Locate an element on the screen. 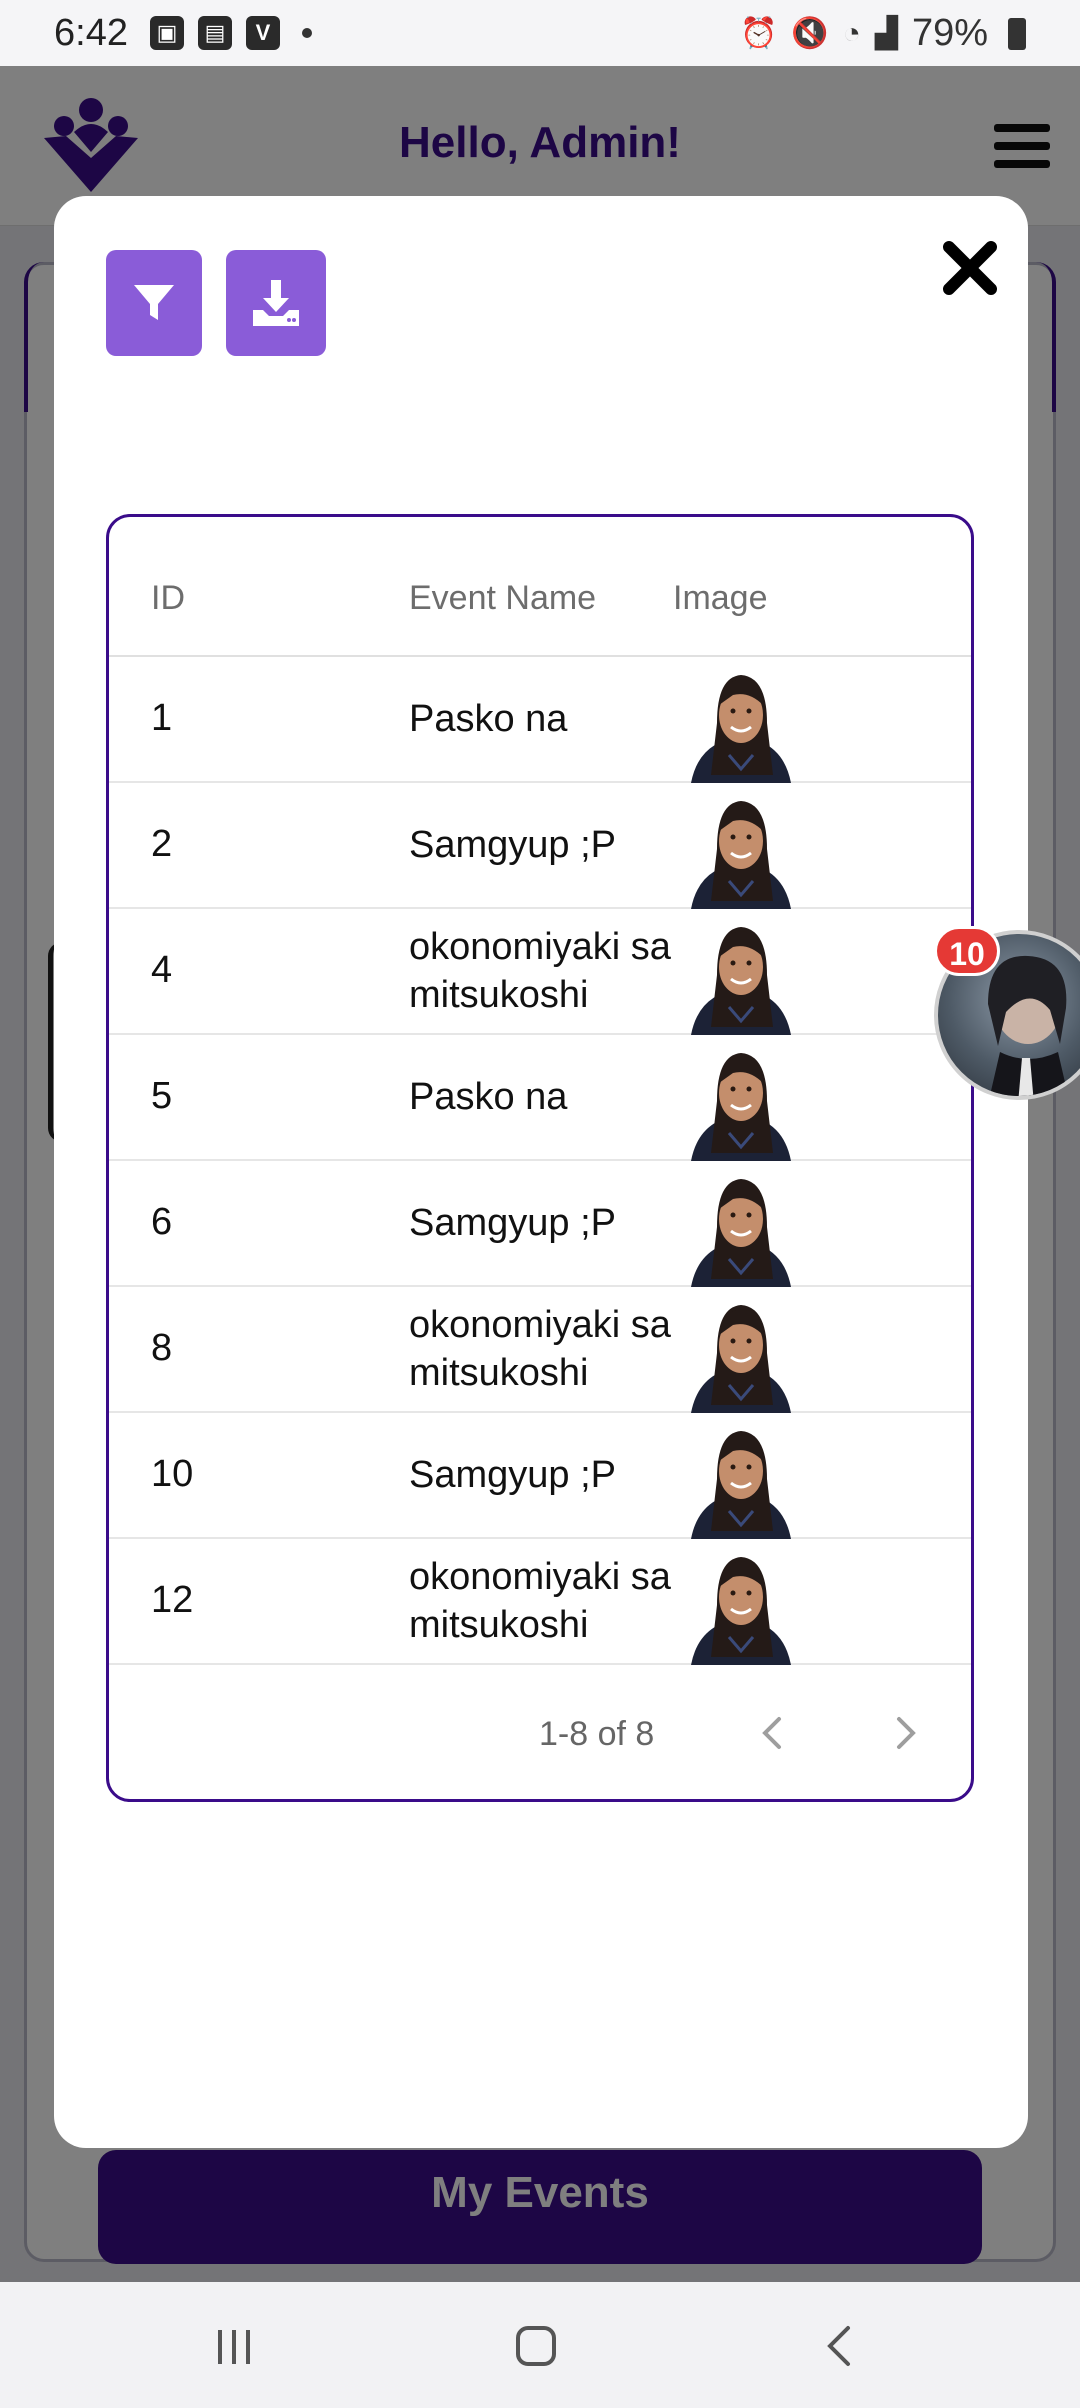 Image resolution: width=1080 pixels, height=2408 pixels. table-row: 10 Samgyup ;P is located at coordinates (540, 1476).